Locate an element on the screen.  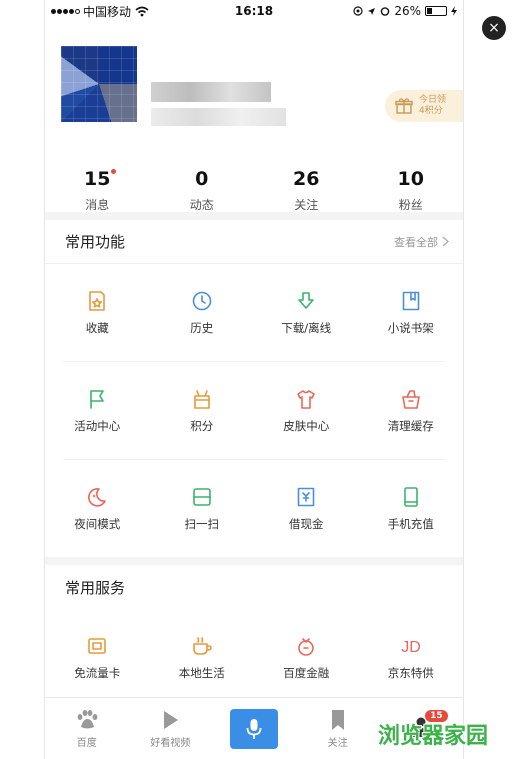
favorites-icon is located at coordinates (97, 300).